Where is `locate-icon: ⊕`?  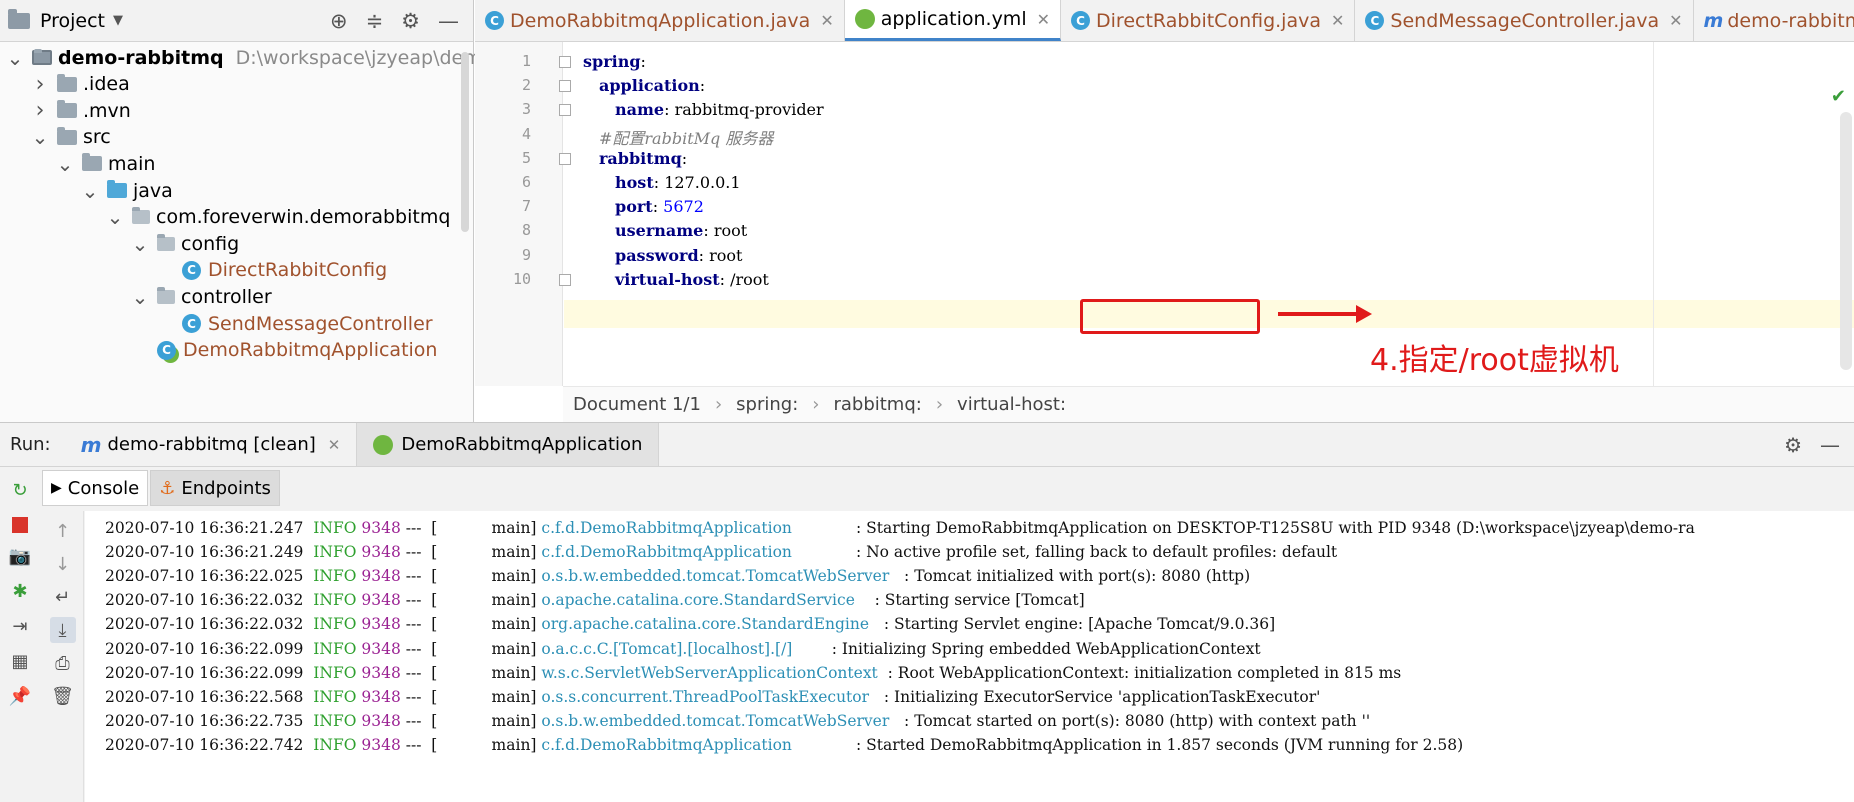
locate-icon: ⊕ is located at coordinates (339, 21).